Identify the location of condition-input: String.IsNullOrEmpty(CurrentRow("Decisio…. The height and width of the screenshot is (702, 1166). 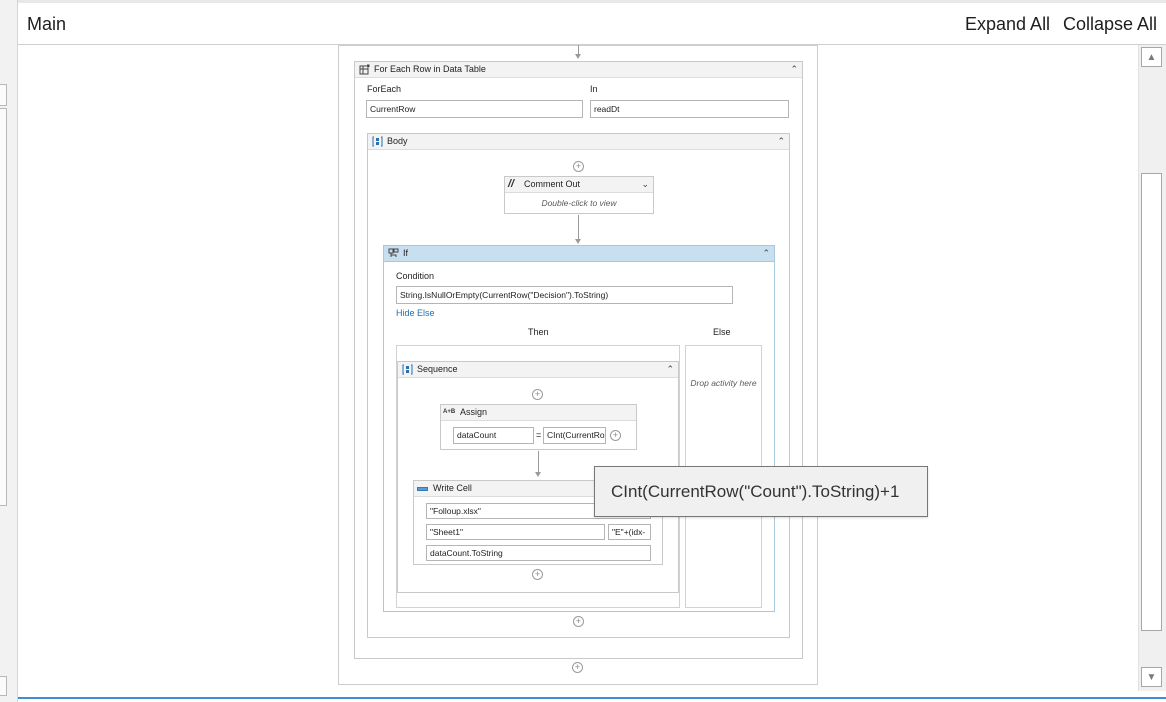
(564, 295).